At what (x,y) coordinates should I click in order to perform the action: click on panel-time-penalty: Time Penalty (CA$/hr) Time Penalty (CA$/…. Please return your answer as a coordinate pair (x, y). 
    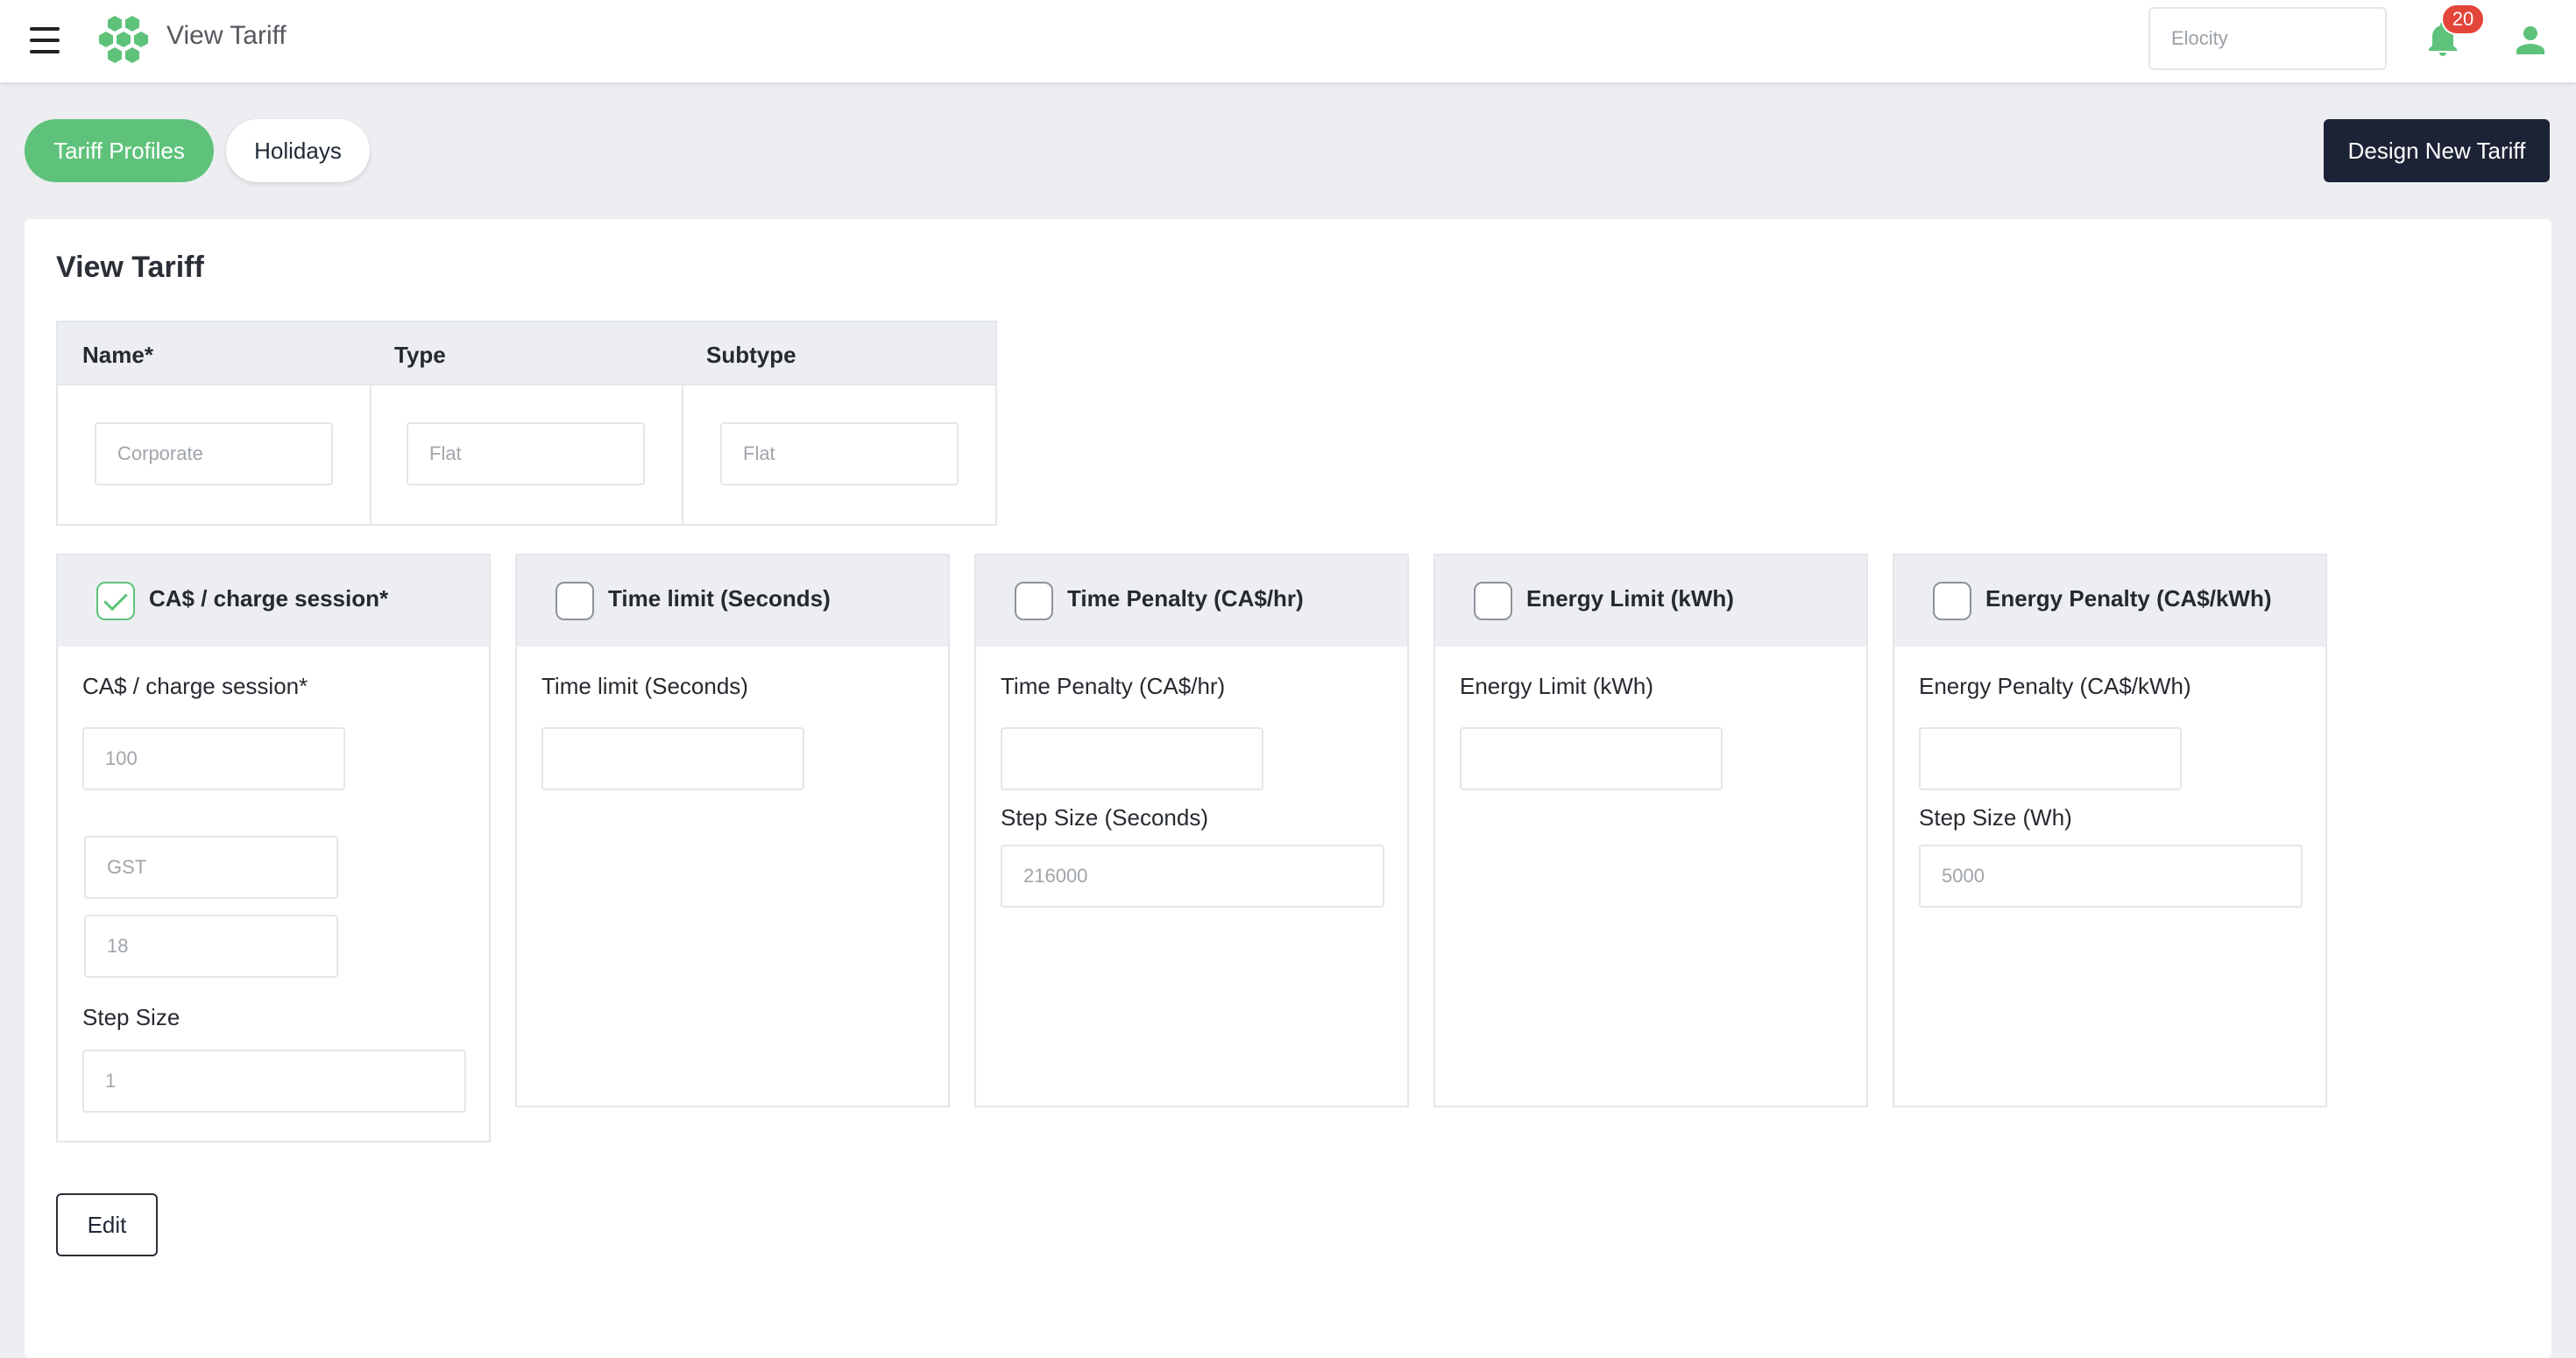
    Looking at the image, I should click on (1191, 830).